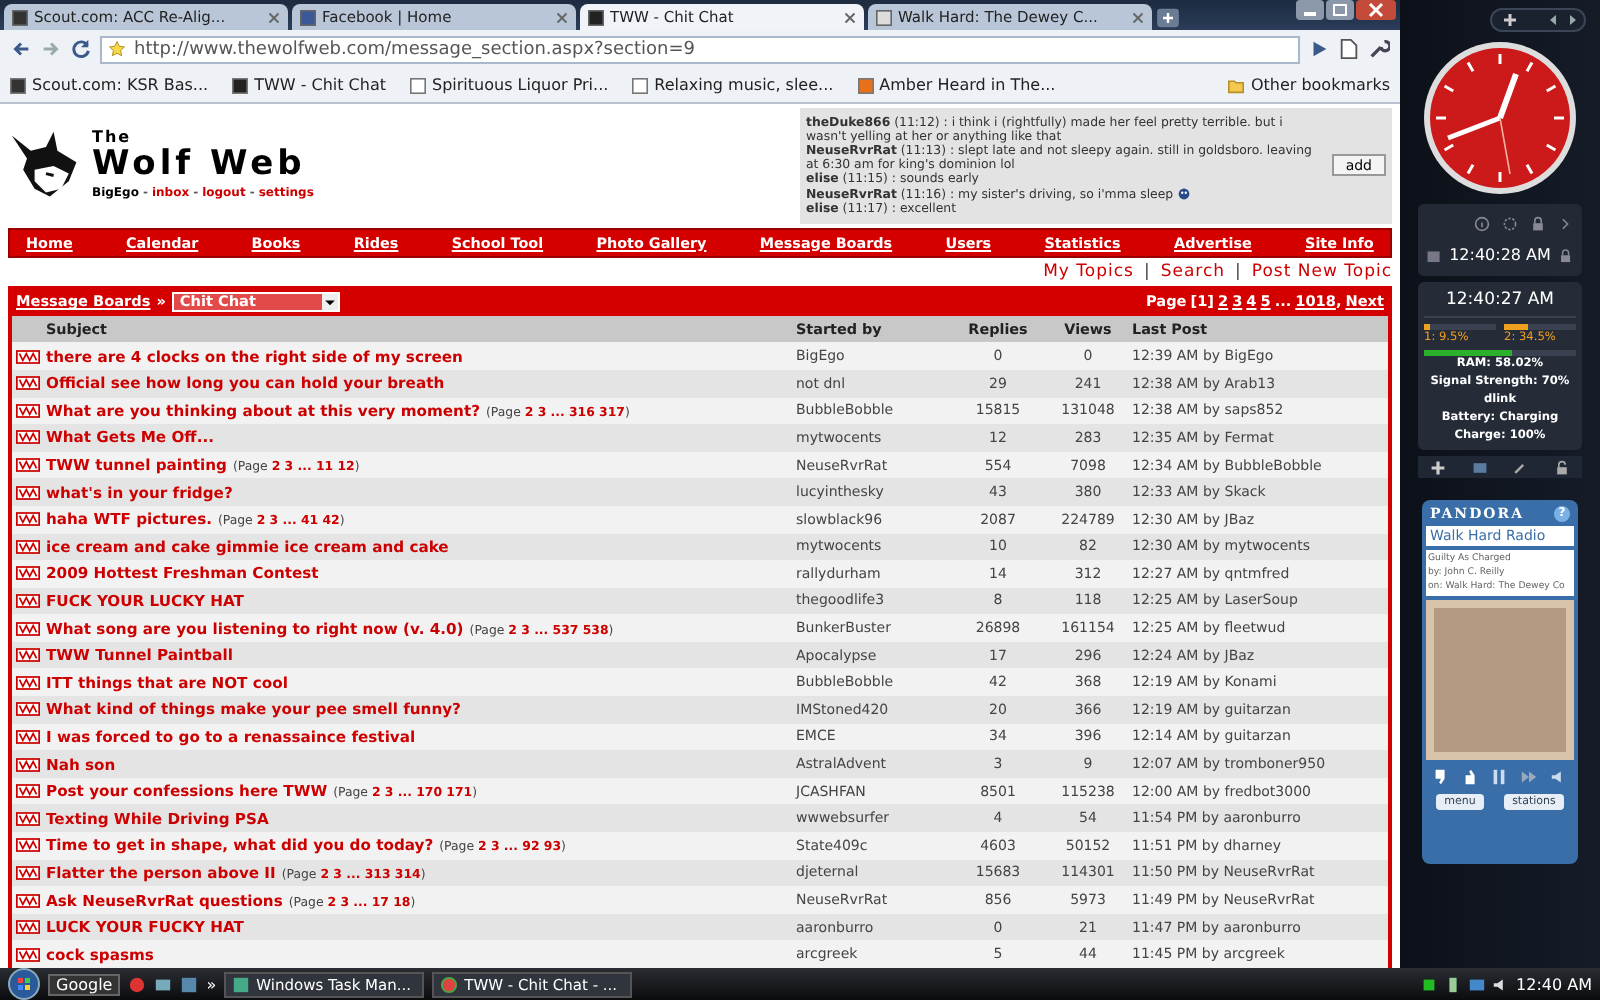 The height and width of the screenshot is (1000, 1600). I want to click on cpu-meter, so click(1540, 327).